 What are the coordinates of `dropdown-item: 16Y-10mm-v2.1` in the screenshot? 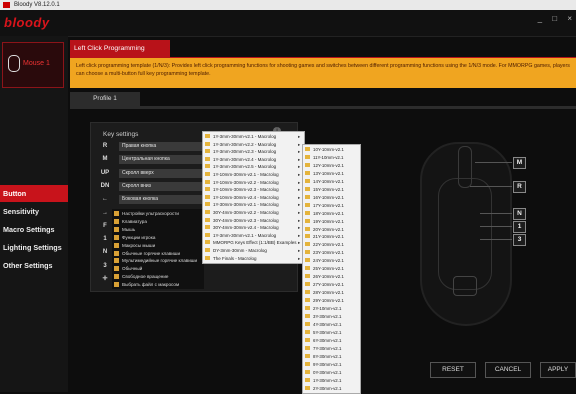 It's located at (323, 198).